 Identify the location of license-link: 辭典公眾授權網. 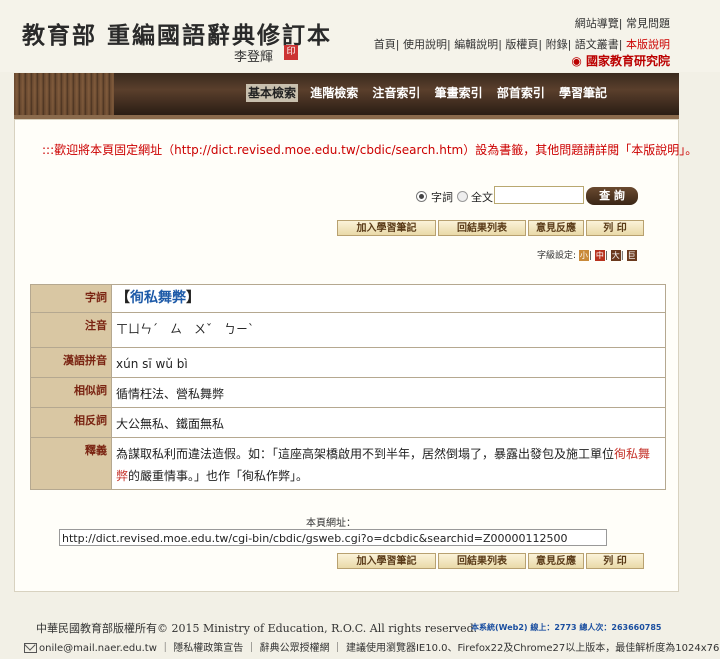
(295, 648).